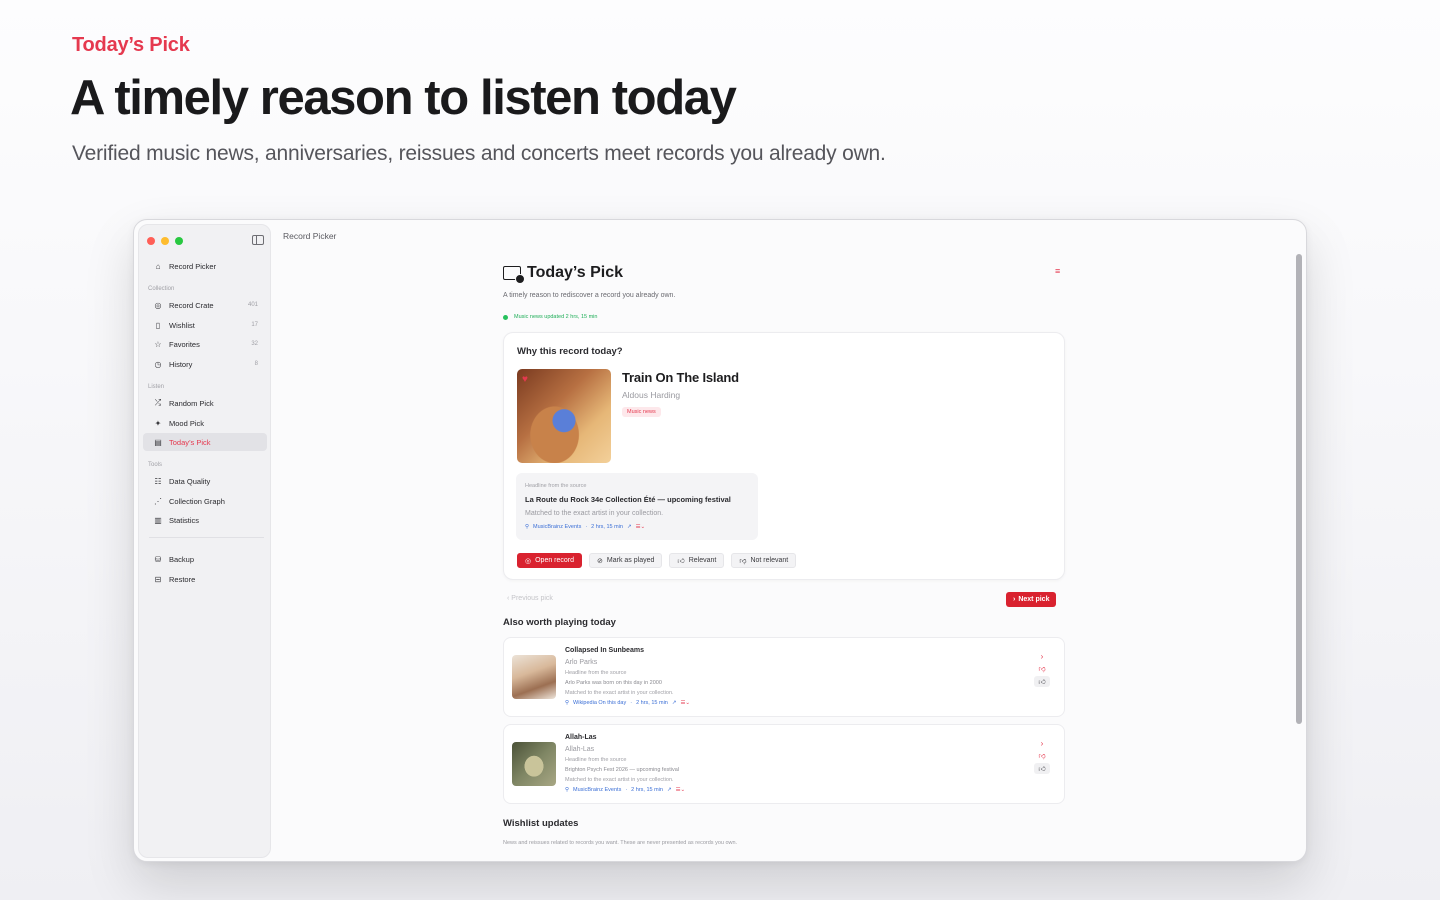 This screenshot has height=900, width=1440. Describe the element at coordinates (205, 266) in the screenshot. I see `sidebar-item-record-picker: ⌂ Record Picker` at that location.